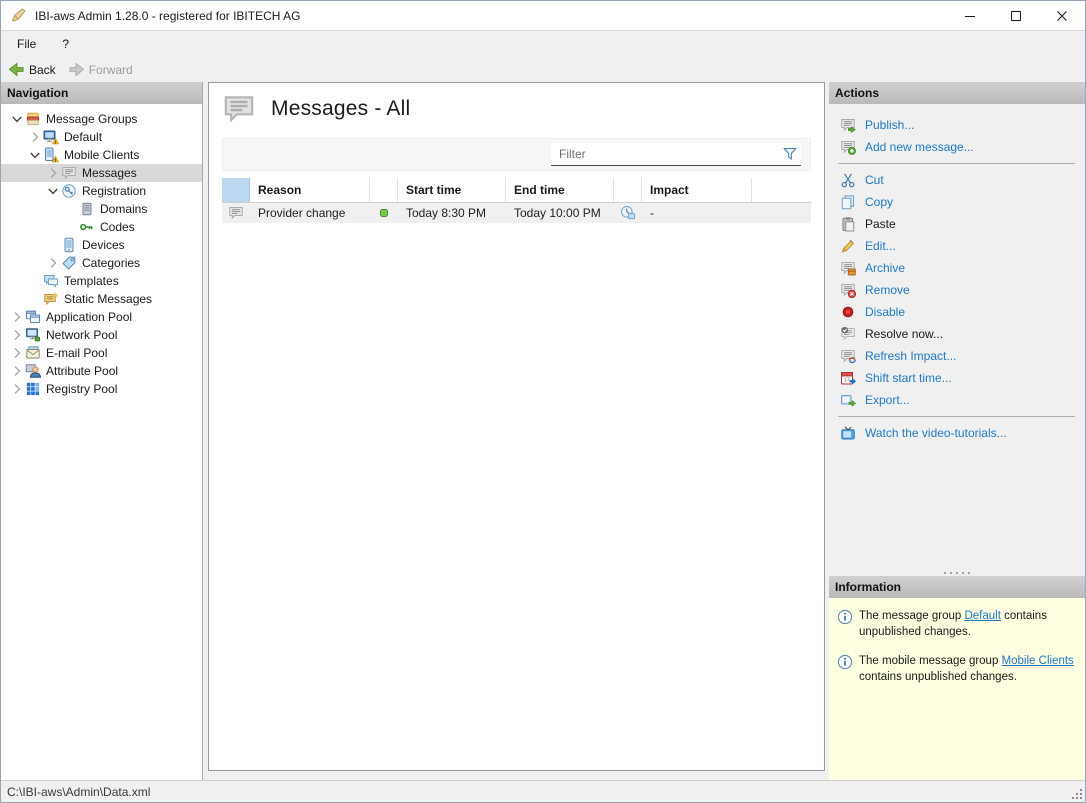  What do you see at coordinates (384, 213) in the screenshot?
I see `green-dot-icon` at bounding box center [384, 213].